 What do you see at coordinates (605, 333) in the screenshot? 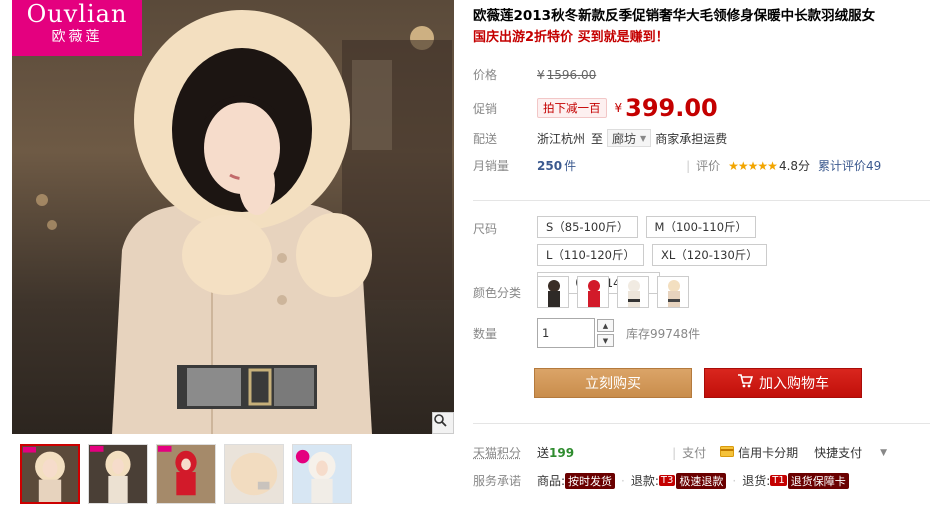
I see `quantity-stepper: ▲ ▼` at bounding box center [605, 333].